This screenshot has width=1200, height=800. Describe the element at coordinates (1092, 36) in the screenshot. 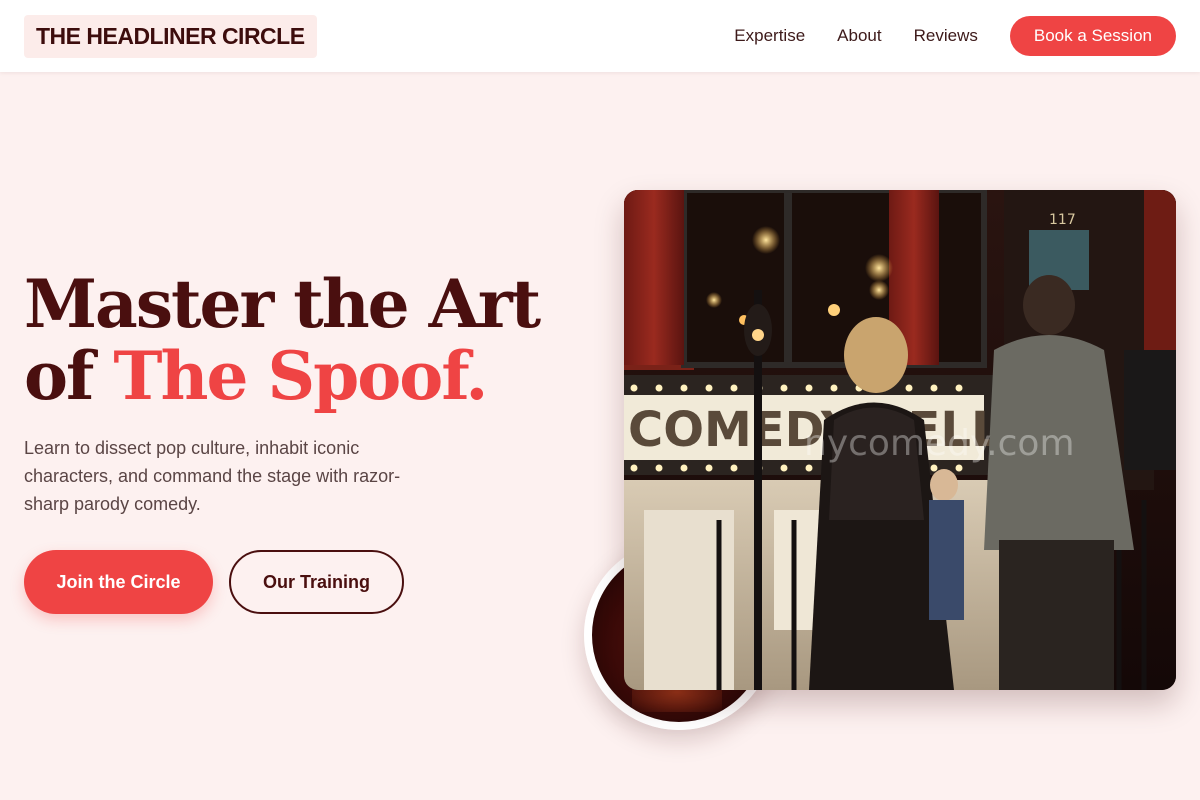

I see `book-session-button: Book a Session` at that location.